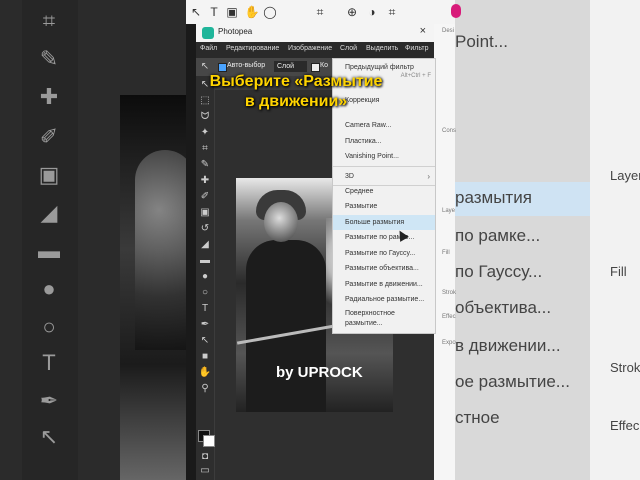  I want to click on frame-icon: ⌗, so click(320, 12).